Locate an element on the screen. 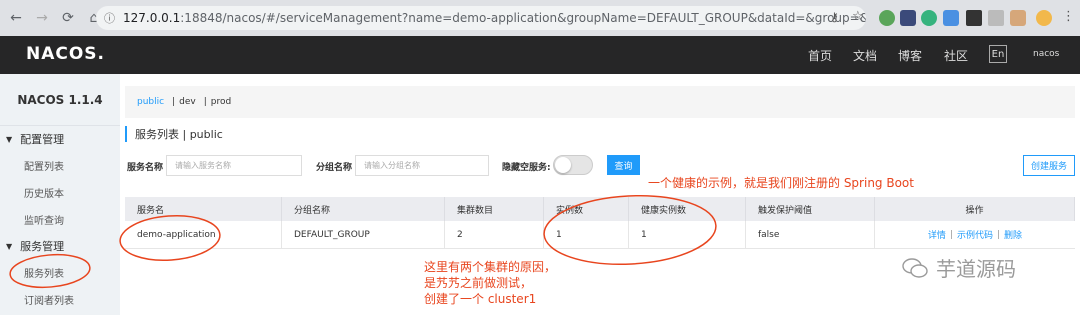  annotation-line-2: 是艿艿之前做测试， is located at coordinates (478, 283).